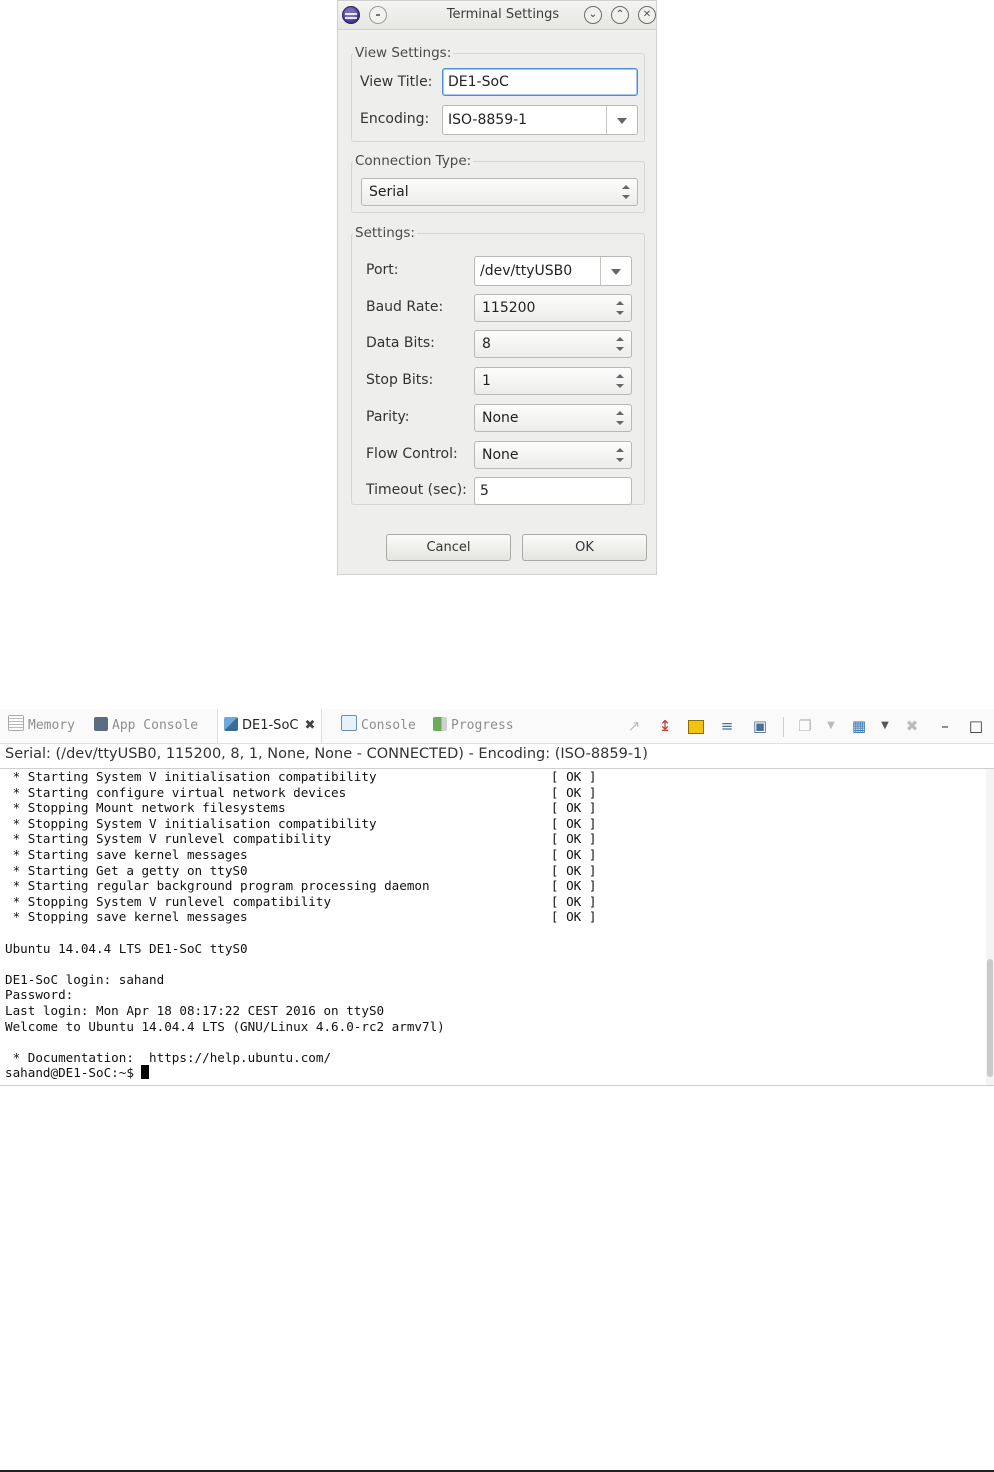 The image size is (994, 1472). Describe the element at coordinates (416, 490) in the screenshot. I see `timeout-label: Timeout (sec):` at that location.